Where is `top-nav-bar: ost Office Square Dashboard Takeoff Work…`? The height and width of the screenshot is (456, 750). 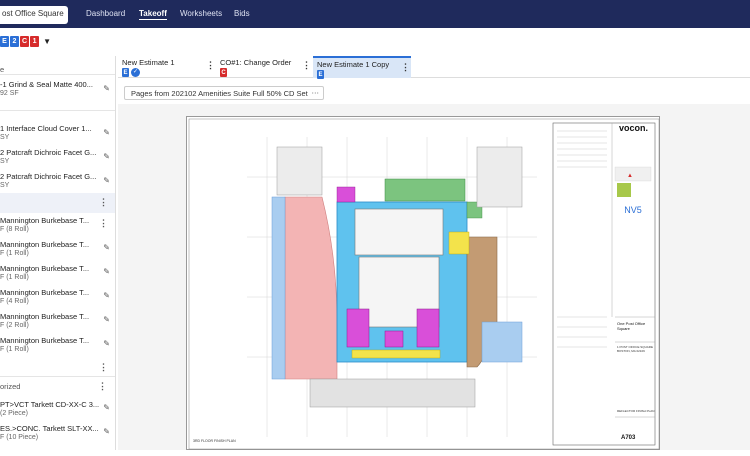 top-nav-bar: ost Office Square Dashboard Takeoff Work… is located at coordinates (375, 14).